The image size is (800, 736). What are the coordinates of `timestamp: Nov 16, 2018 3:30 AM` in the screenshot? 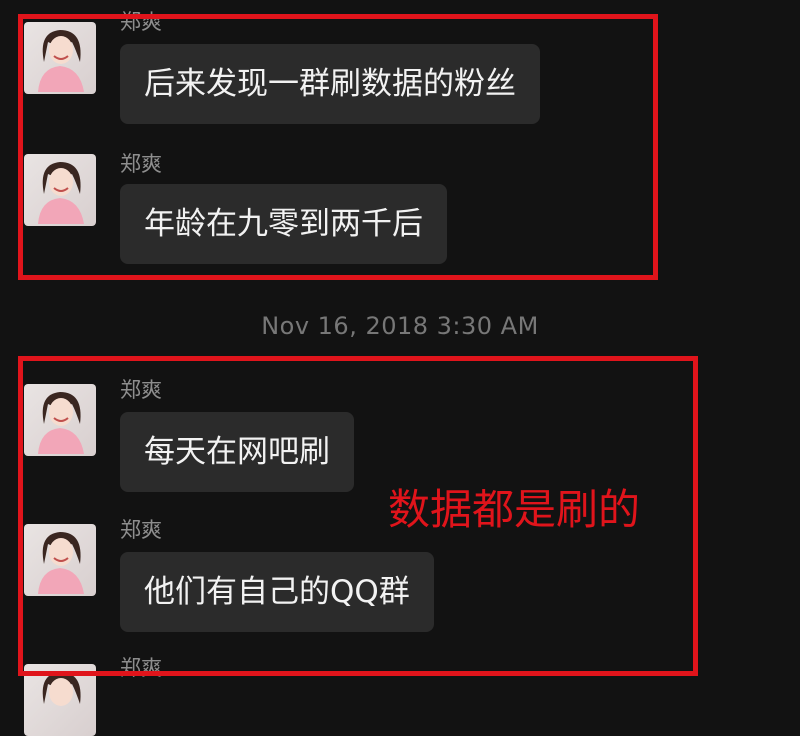 It's located at (400, 326).